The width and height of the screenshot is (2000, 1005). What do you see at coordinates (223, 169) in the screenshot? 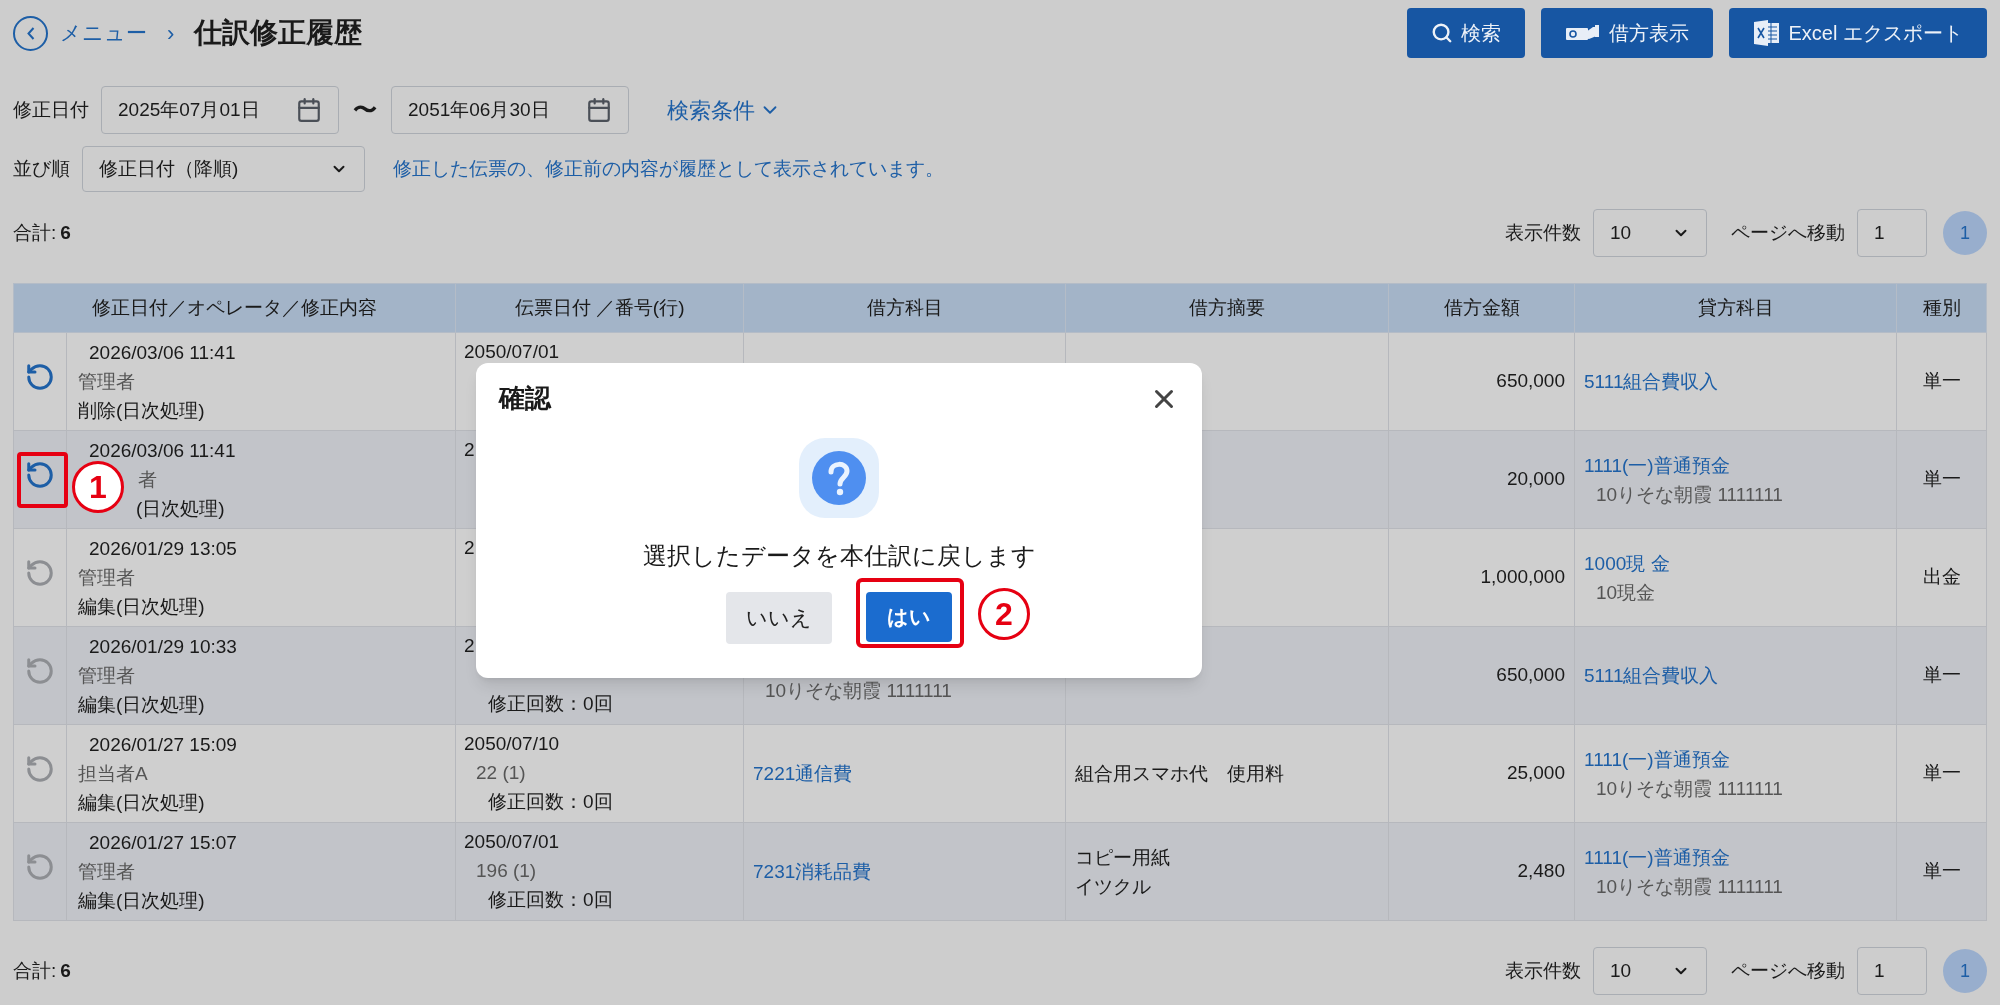
I see `sort-select: 修正日付（降順)` at bounding box center [223, 169].